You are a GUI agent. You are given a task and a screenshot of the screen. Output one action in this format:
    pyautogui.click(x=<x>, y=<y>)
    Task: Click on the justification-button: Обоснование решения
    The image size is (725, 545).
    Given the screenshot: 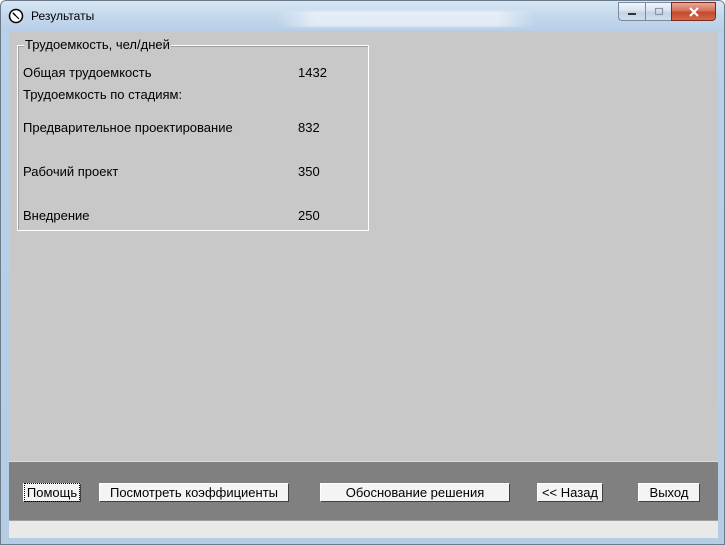 What is the action you would take?
    pyautogui.click(x=415, y=492)
    